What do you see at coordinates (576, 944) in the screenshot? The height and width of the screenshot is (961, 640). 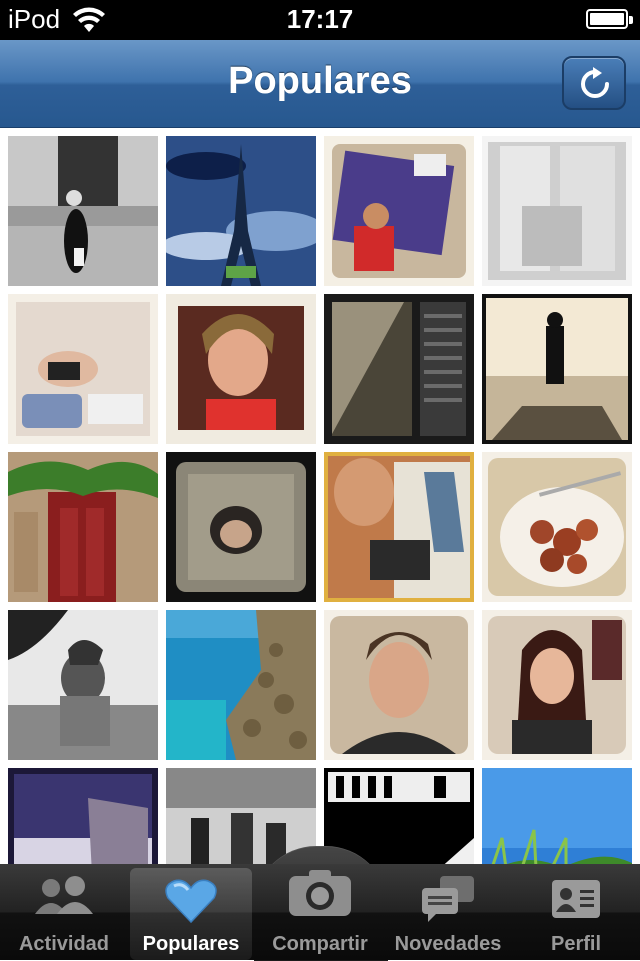 I see `tab-label-perfil: Perfil` at bounding box center [576, 944].